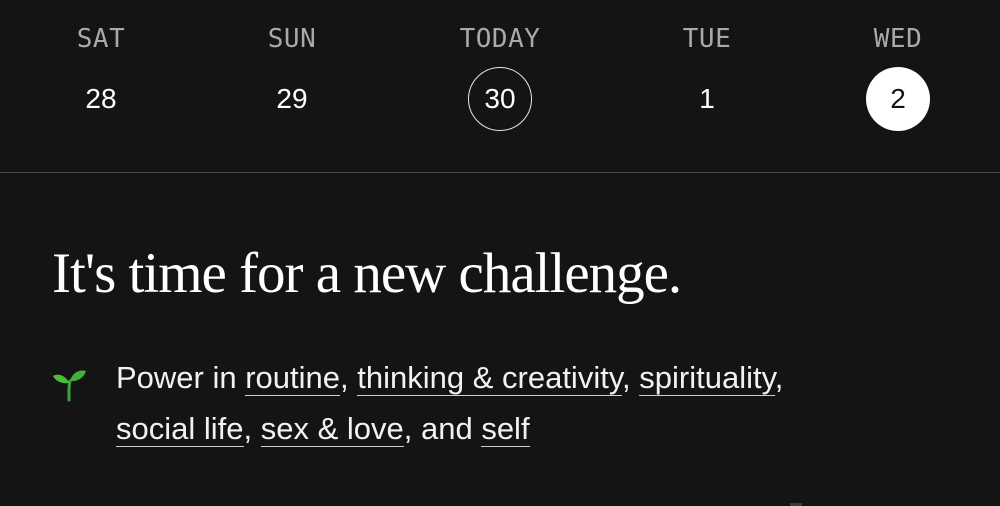 The width and height of the screenshot is (1000, 506). What do you see at coordinates (292, 39) in the screenshot?
I see `day-label: SUN` at bounding box center [292, 39].